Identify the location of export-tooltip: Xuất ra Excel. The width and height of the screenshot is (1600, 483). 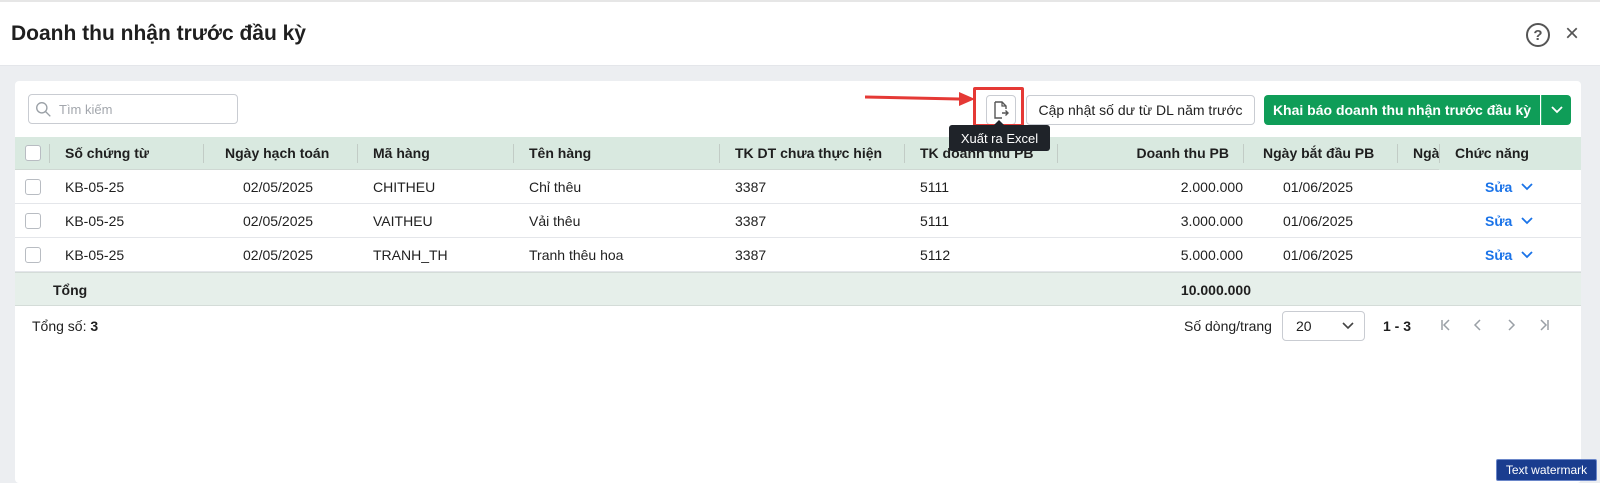
(999, 135).